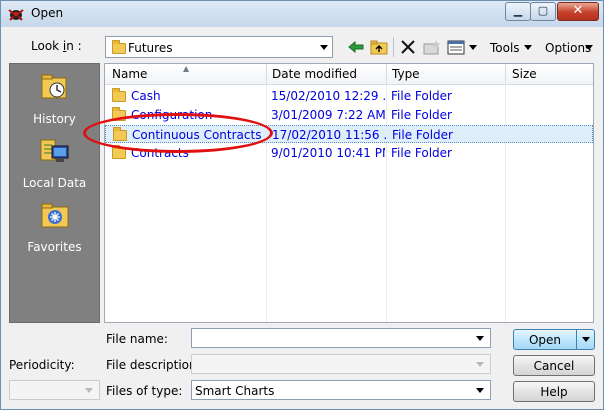 The image size is (604, 410). I want to click on close-icon: ✕, so click(578, 10).